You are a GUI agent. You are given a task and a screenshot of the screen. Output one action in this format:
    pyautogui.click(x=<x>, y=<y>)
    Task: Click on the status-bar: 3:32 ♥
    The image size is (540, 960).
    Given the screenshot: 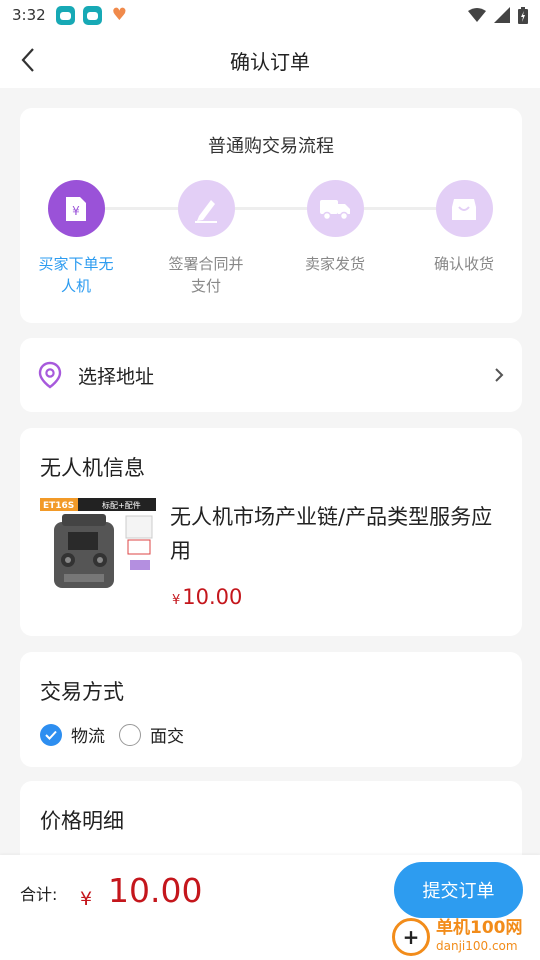 What is the action you would take?
    pyautogui.click(x=270, y=15)
    